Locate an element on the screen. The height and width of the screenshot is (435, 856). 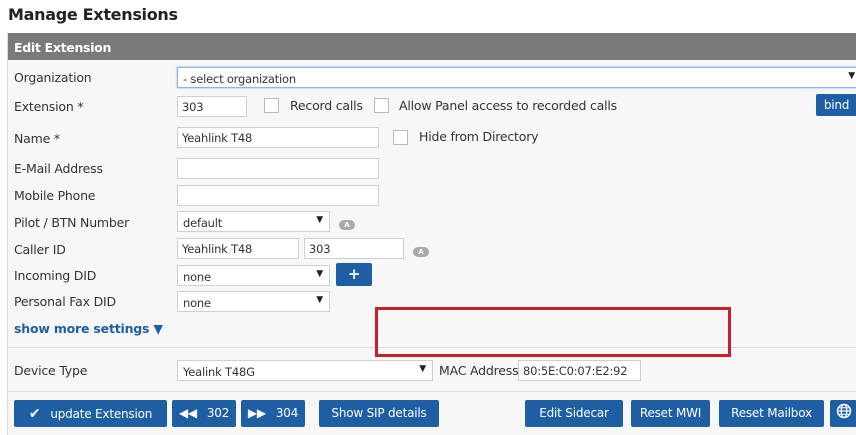
mac-address-field: 80:5E:C0:07:E2:92 is located at coordinates (579, 370).